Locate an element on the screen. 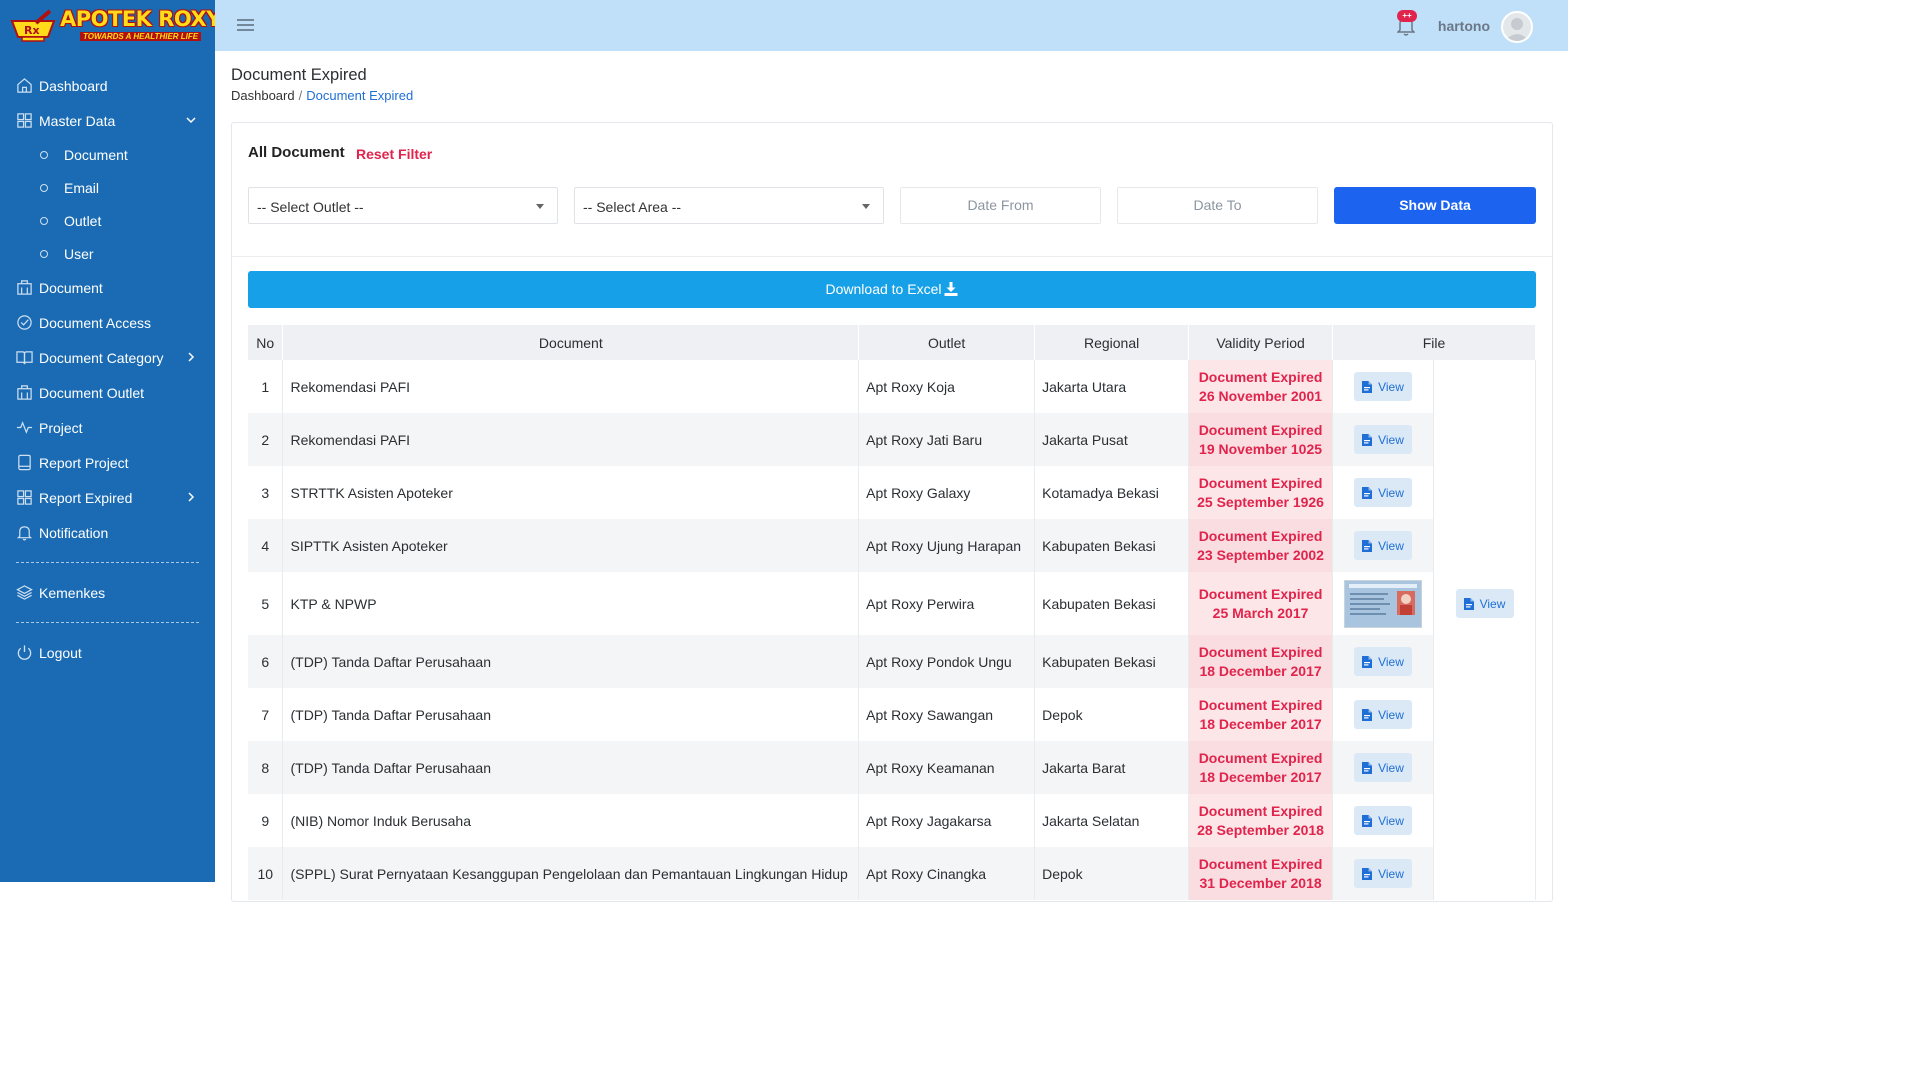  validity-period: Document Expired 18 December 2017 is located at coordinates (1261, 714).